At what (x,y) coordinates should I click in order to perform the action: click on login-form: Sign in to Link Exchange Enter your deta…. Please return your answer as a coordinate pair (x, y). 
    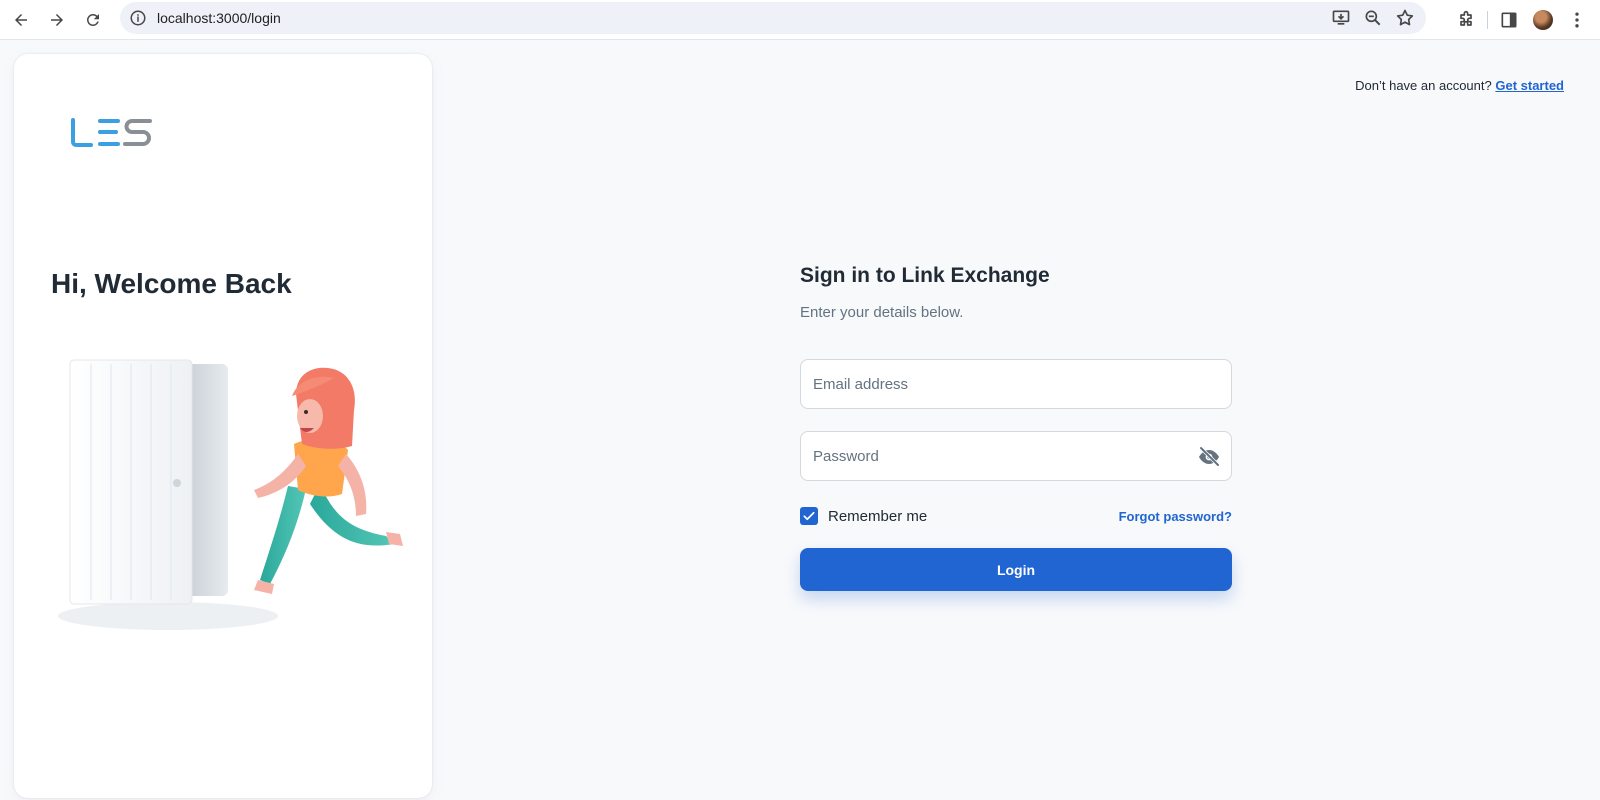
    Looking at the image, I should click on (1016, 427).